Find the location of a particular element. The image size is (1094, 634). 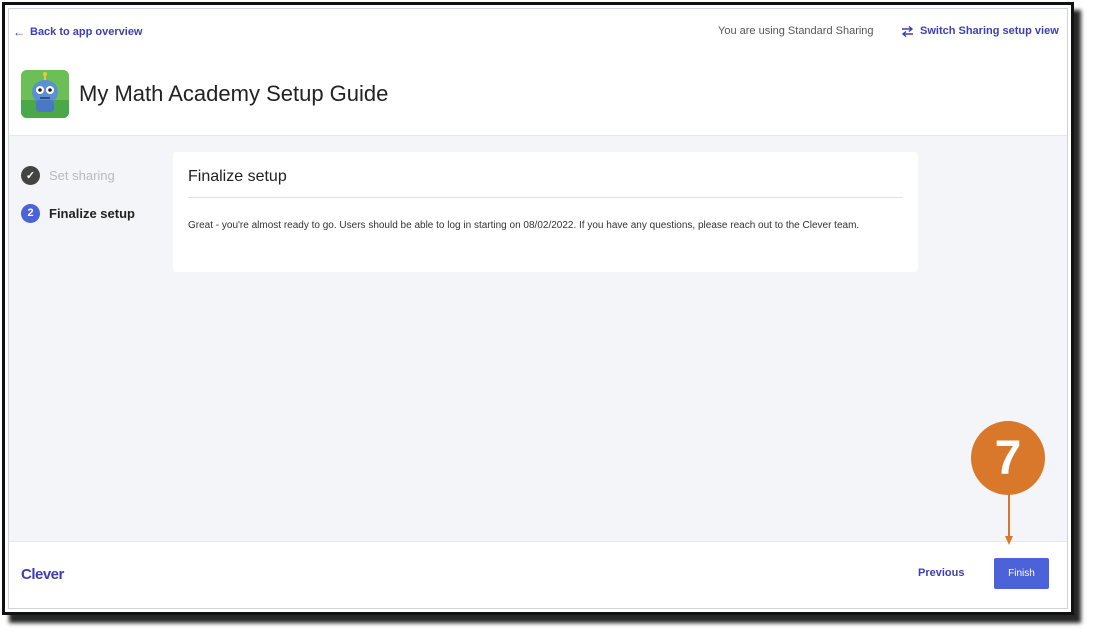

step-label: Set sharing is located at coordinates (82, 175).